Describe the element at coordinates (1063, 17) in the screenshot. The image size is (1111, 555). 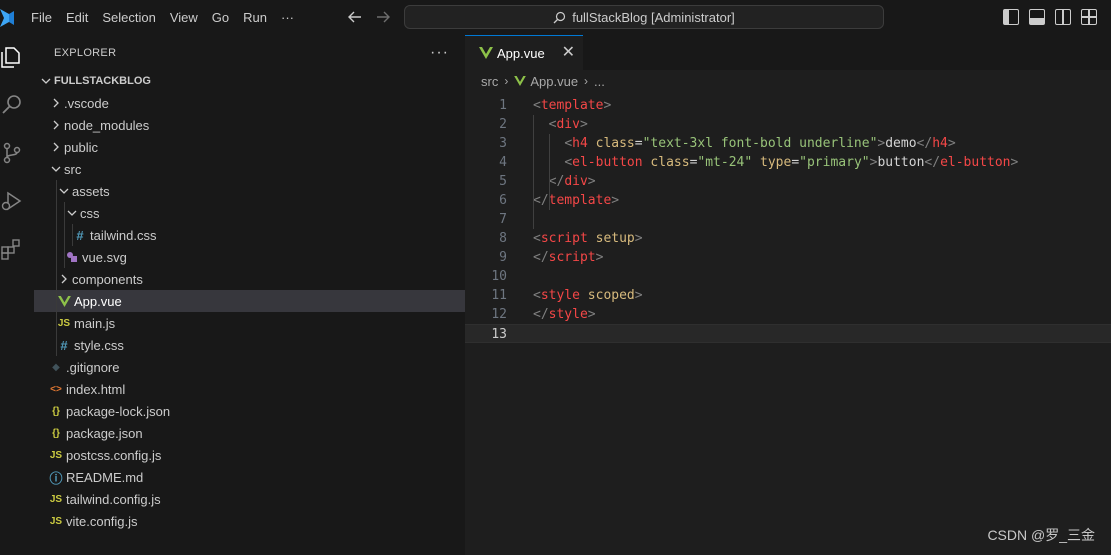
I see `toggle-secondary-sidebar-icon` at that location.